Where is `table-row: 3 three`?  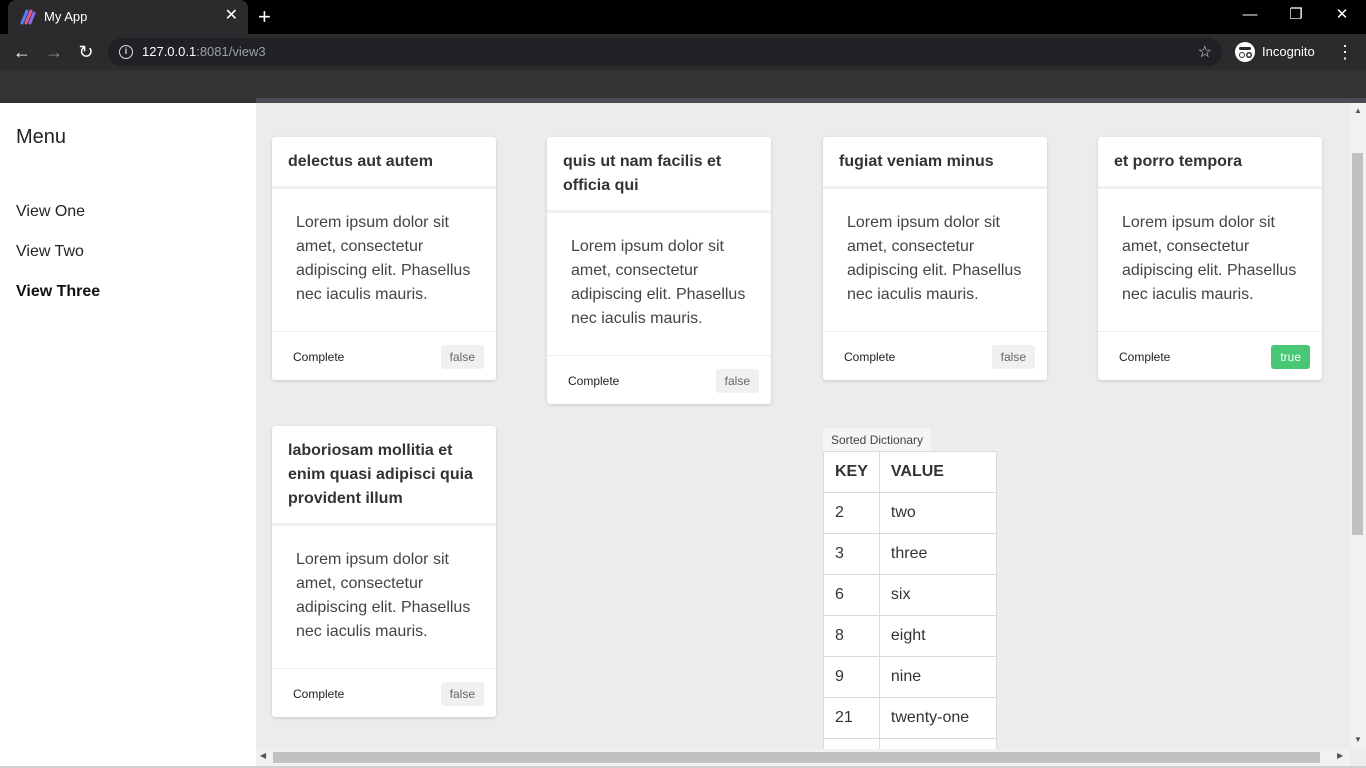
table-row: 3 three is located at coordinates (910, 554).